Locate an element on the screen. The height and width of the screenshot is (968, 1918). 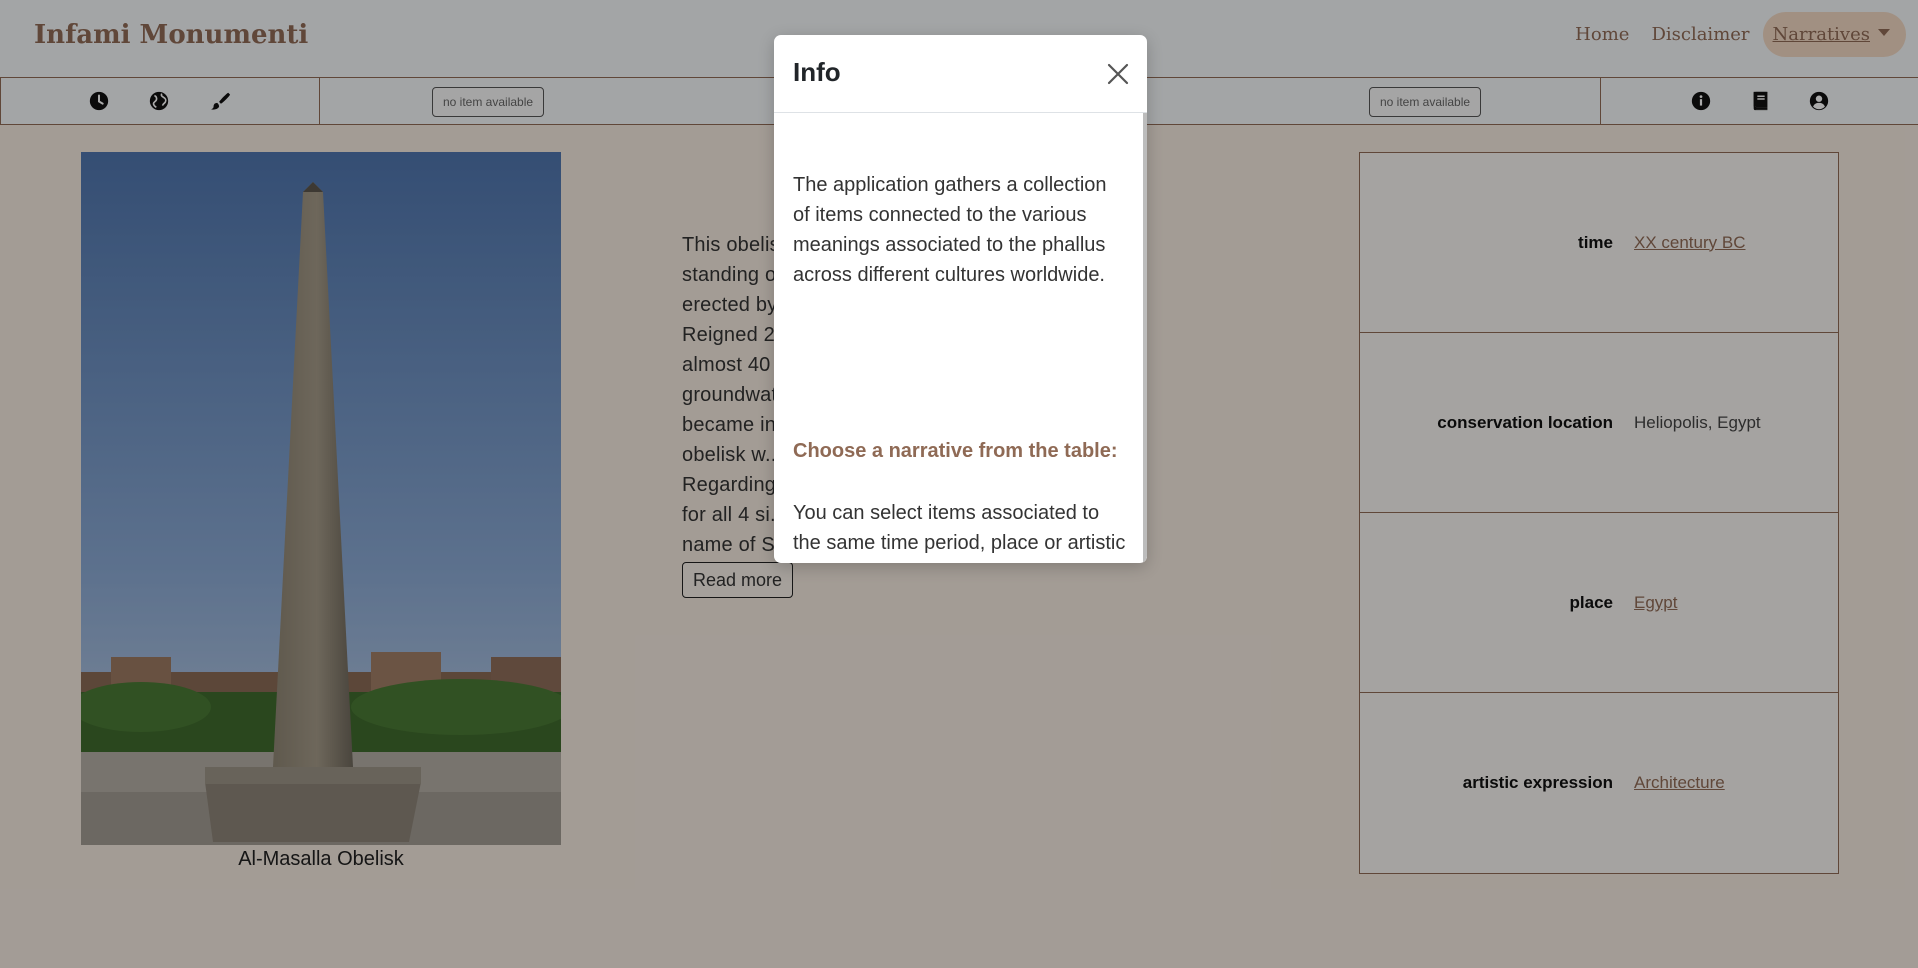
modal-section-heading: Choose a narrative from the table: is located at coordinates (955, 451).